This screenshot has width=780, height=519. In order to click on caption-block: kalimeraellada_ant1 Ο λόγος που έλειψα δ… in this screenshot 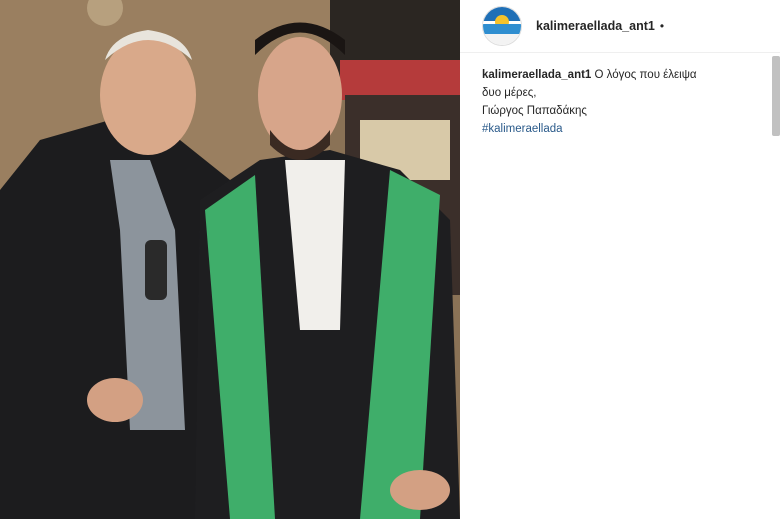, I will do `click(617, 102)`.